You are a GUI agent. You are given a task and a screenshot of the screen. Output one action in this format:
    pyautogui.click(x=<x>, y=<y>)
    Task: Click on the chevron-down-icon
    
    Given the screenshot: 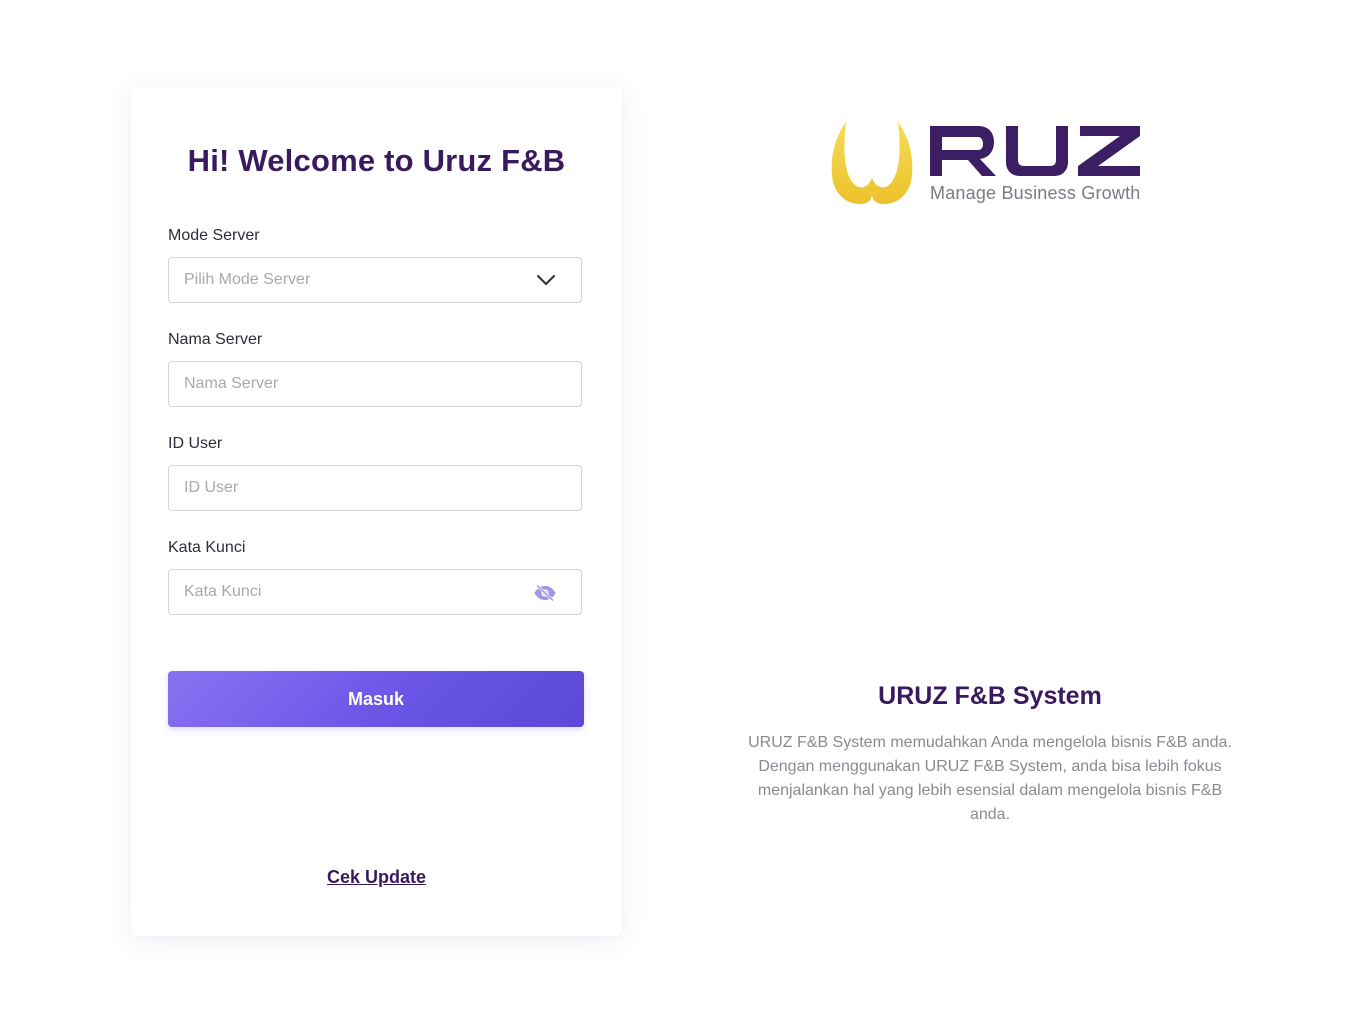 What is the action you would take?
    pyautogui.click(x=546, y=280)
    